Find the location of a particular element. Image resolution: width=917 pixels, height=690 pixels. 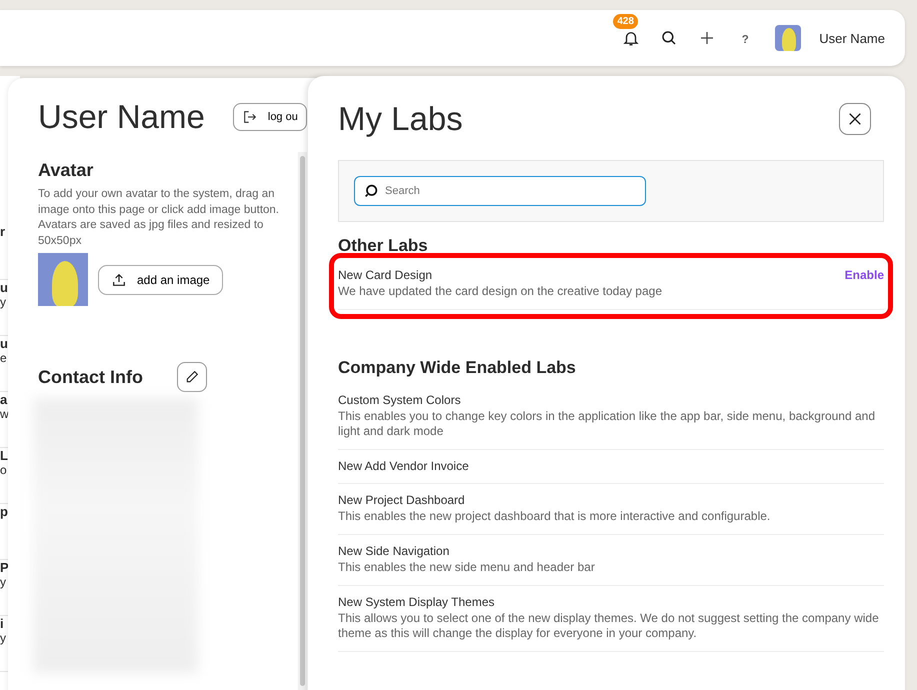

fragment-title: r is located at coordinates (3, 231).